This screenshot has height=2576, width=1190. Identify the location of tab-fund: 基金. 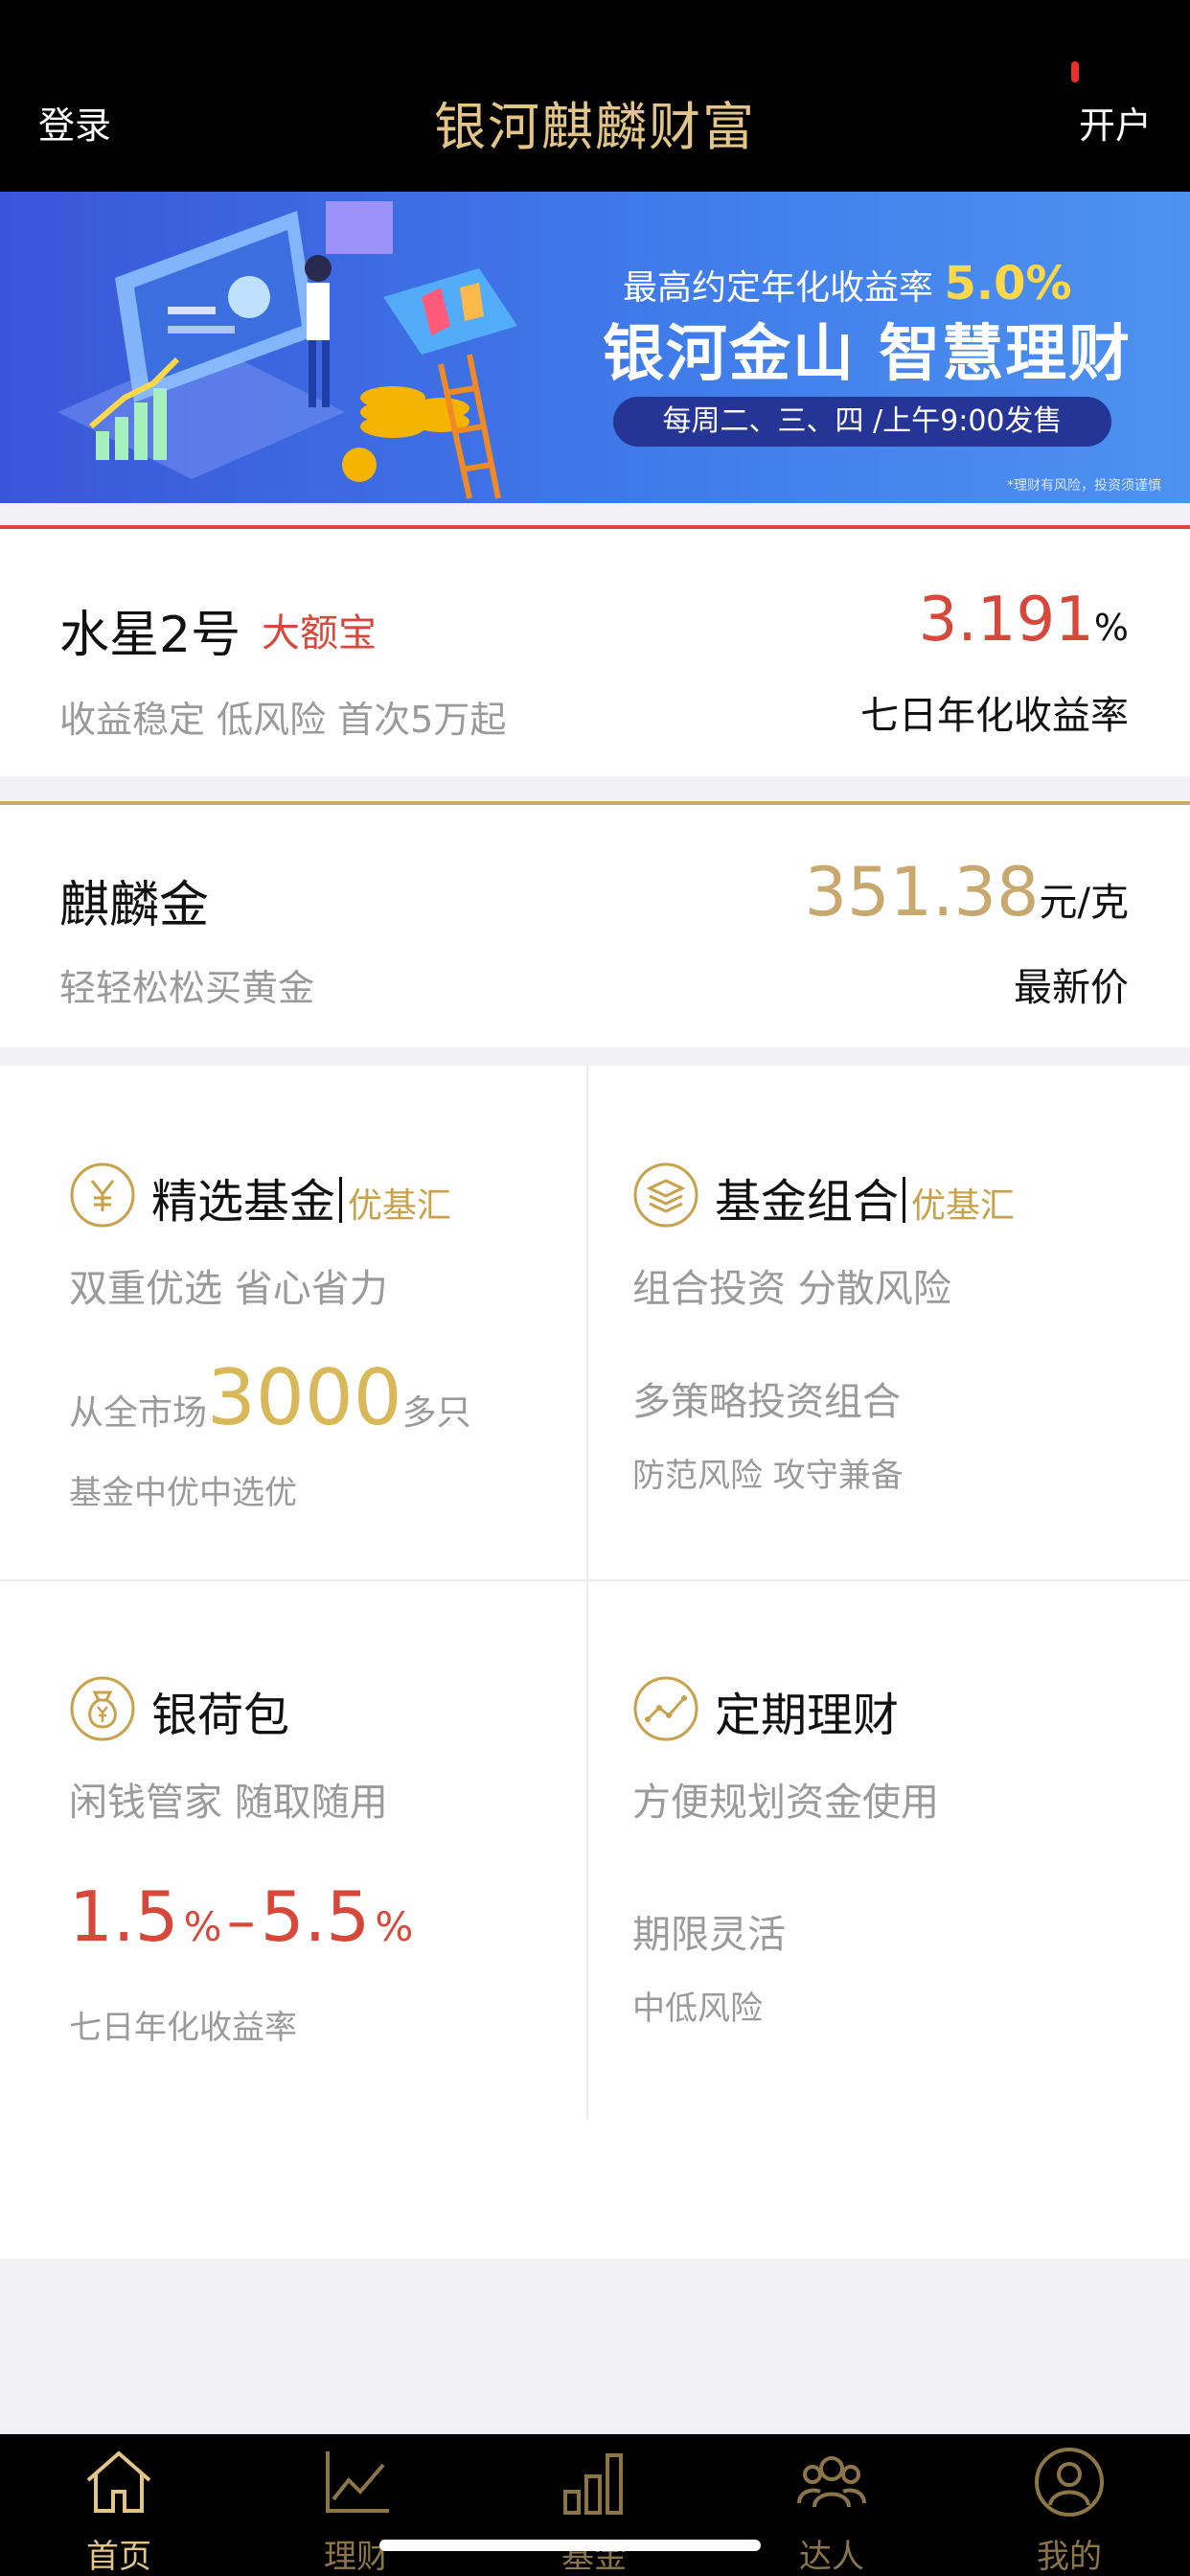
(594, 2510).